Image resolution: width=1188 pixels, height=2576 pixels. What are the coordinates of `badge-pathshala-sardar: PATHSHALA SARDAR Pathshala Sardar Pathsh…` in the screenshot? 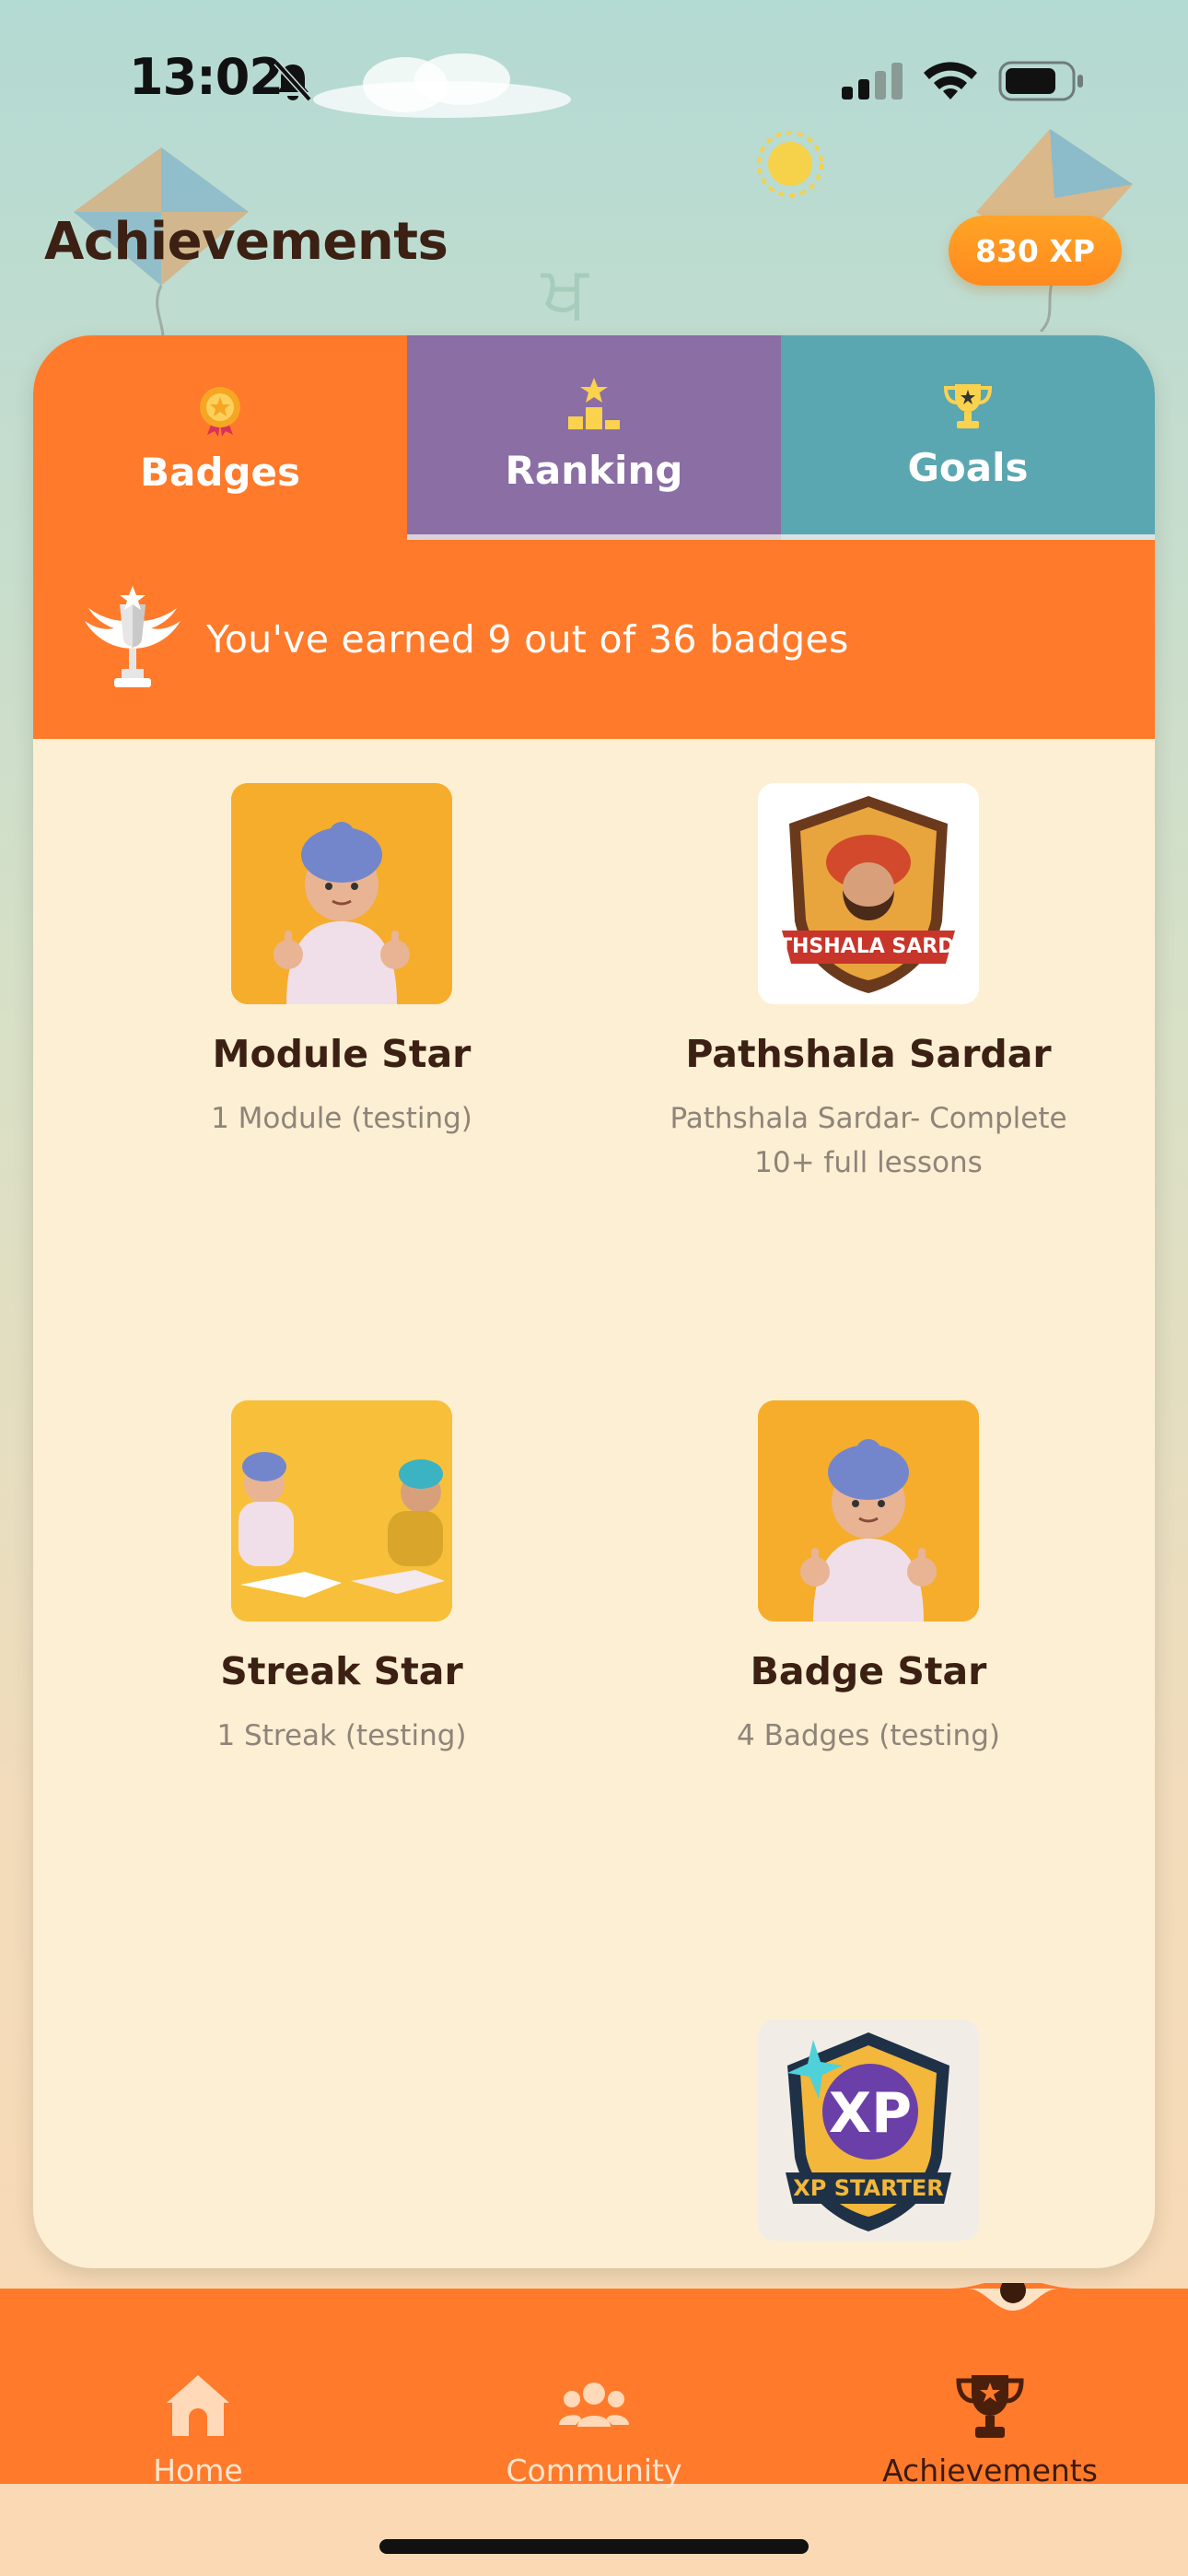 It's located at (869, 984).